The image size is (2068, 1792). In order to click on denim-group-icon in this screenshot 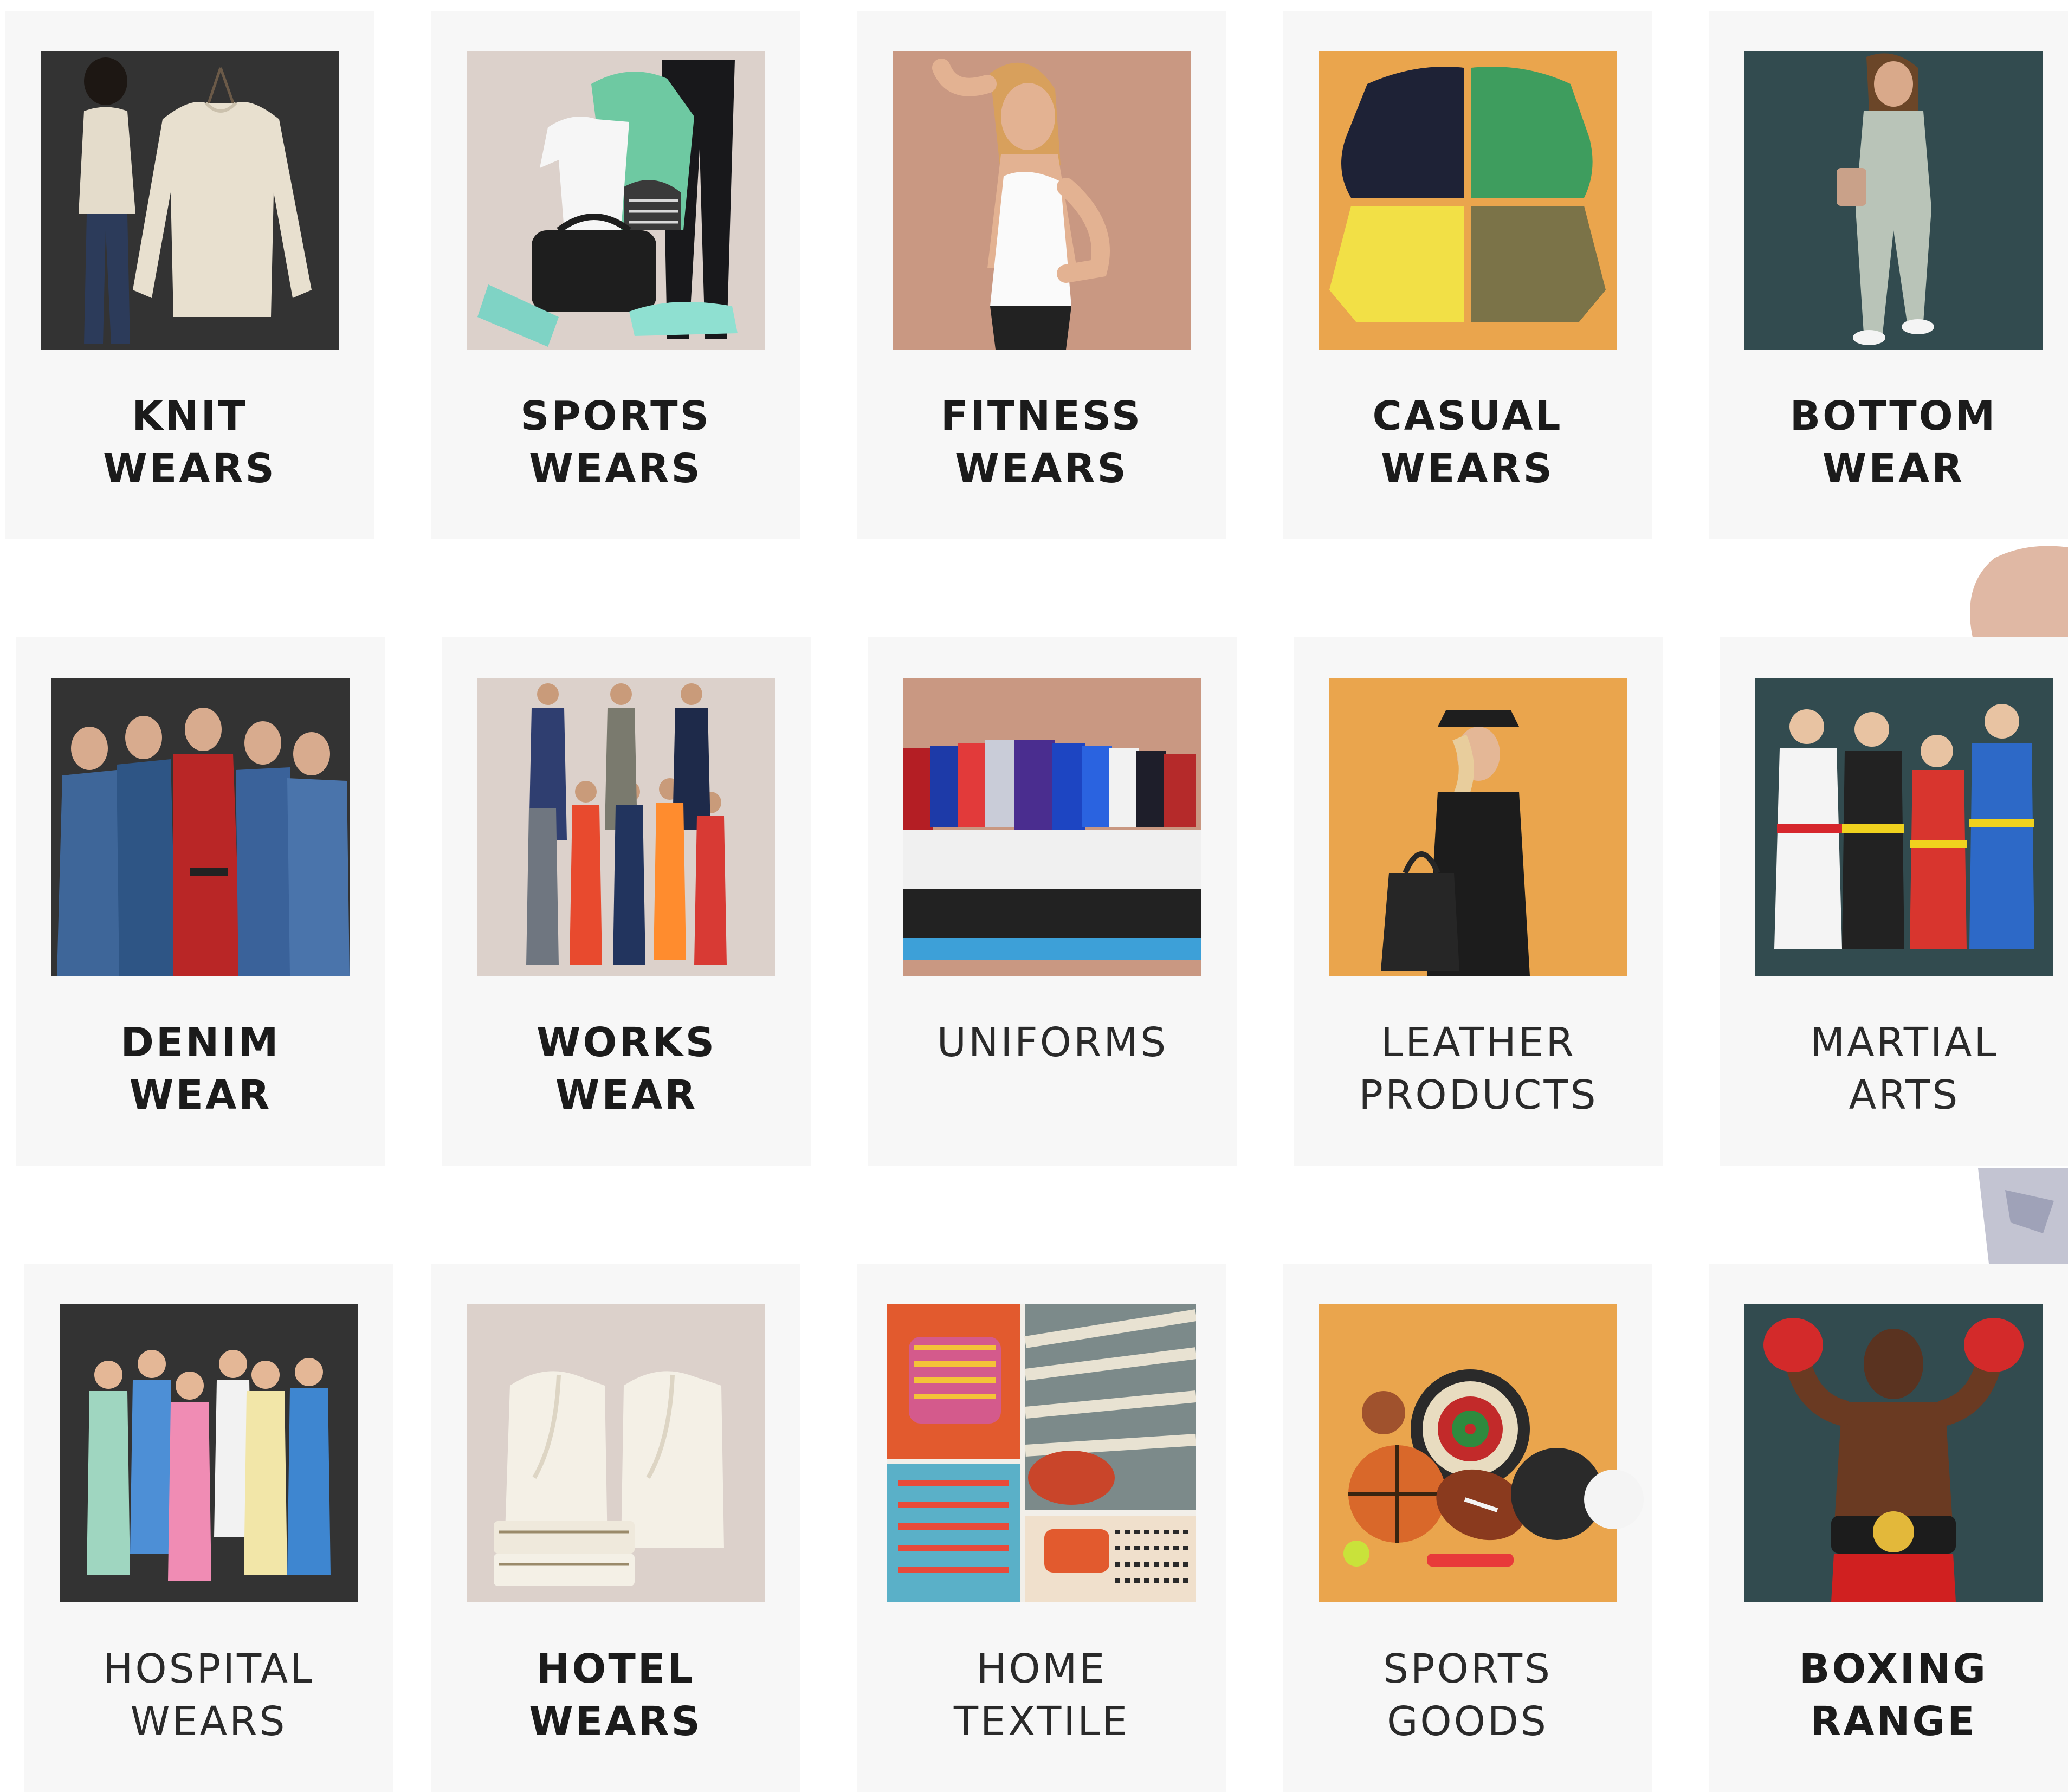, I will do `click(200, 827)`.